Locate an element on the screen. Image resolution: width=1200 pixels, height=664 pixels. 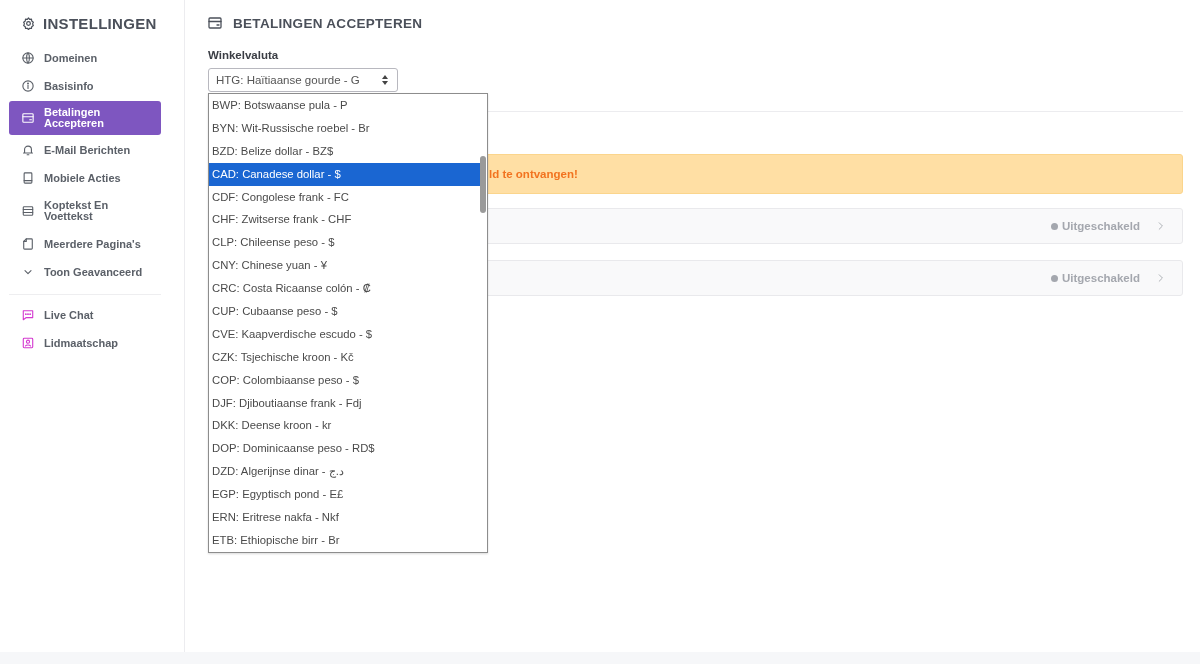
sidebar-item: Lidmaatschap is located at coordinates (85, 343).